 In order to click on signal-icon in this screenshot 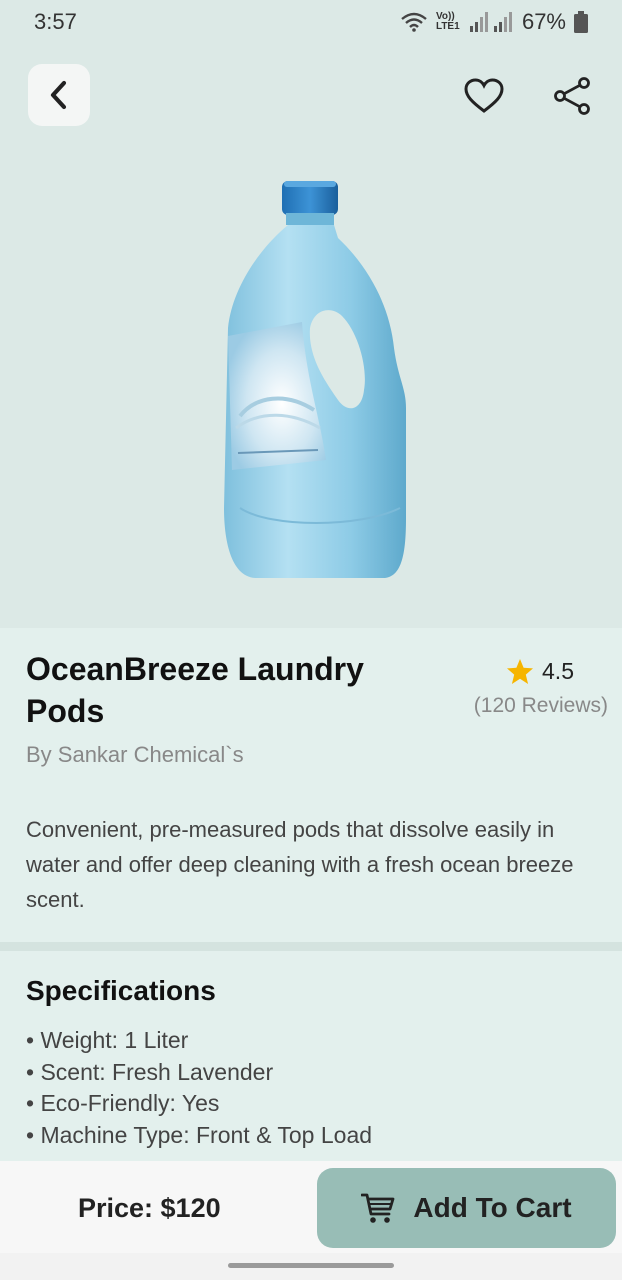, I will do `click(490, 22)`.